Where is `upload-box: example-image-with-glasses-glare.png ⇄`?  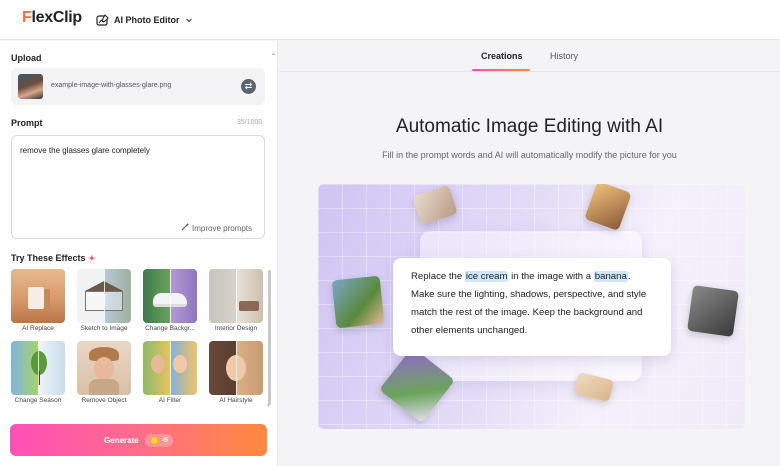 upload-box: example-image-with-glasses-glare.png ⇄ is located at coordinates (138, 86).